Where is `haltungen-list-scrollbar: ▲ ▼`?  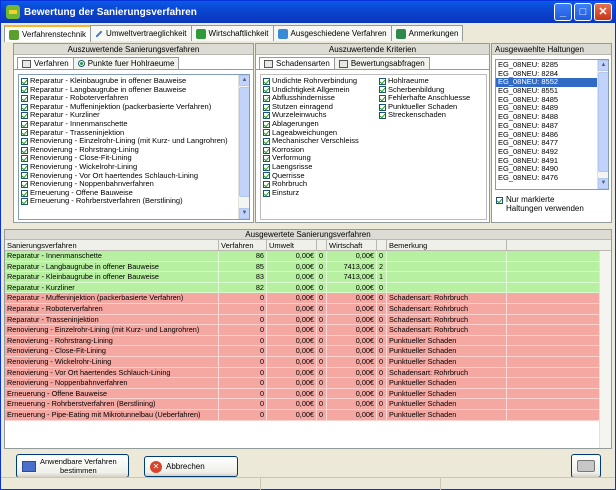
haltungen-list-scrollbar: ▲ ▼ is located at coordinates (602, 124).